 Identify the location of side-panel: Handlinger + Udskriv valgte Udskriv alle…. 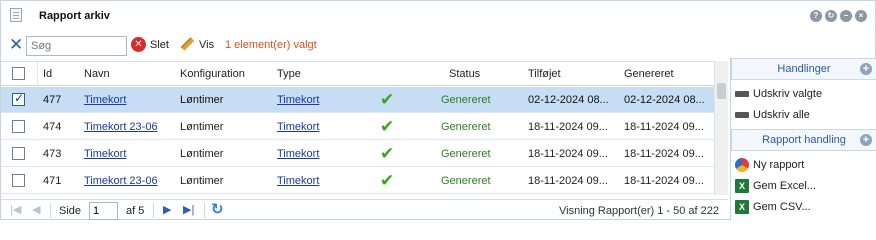
(803, 139).